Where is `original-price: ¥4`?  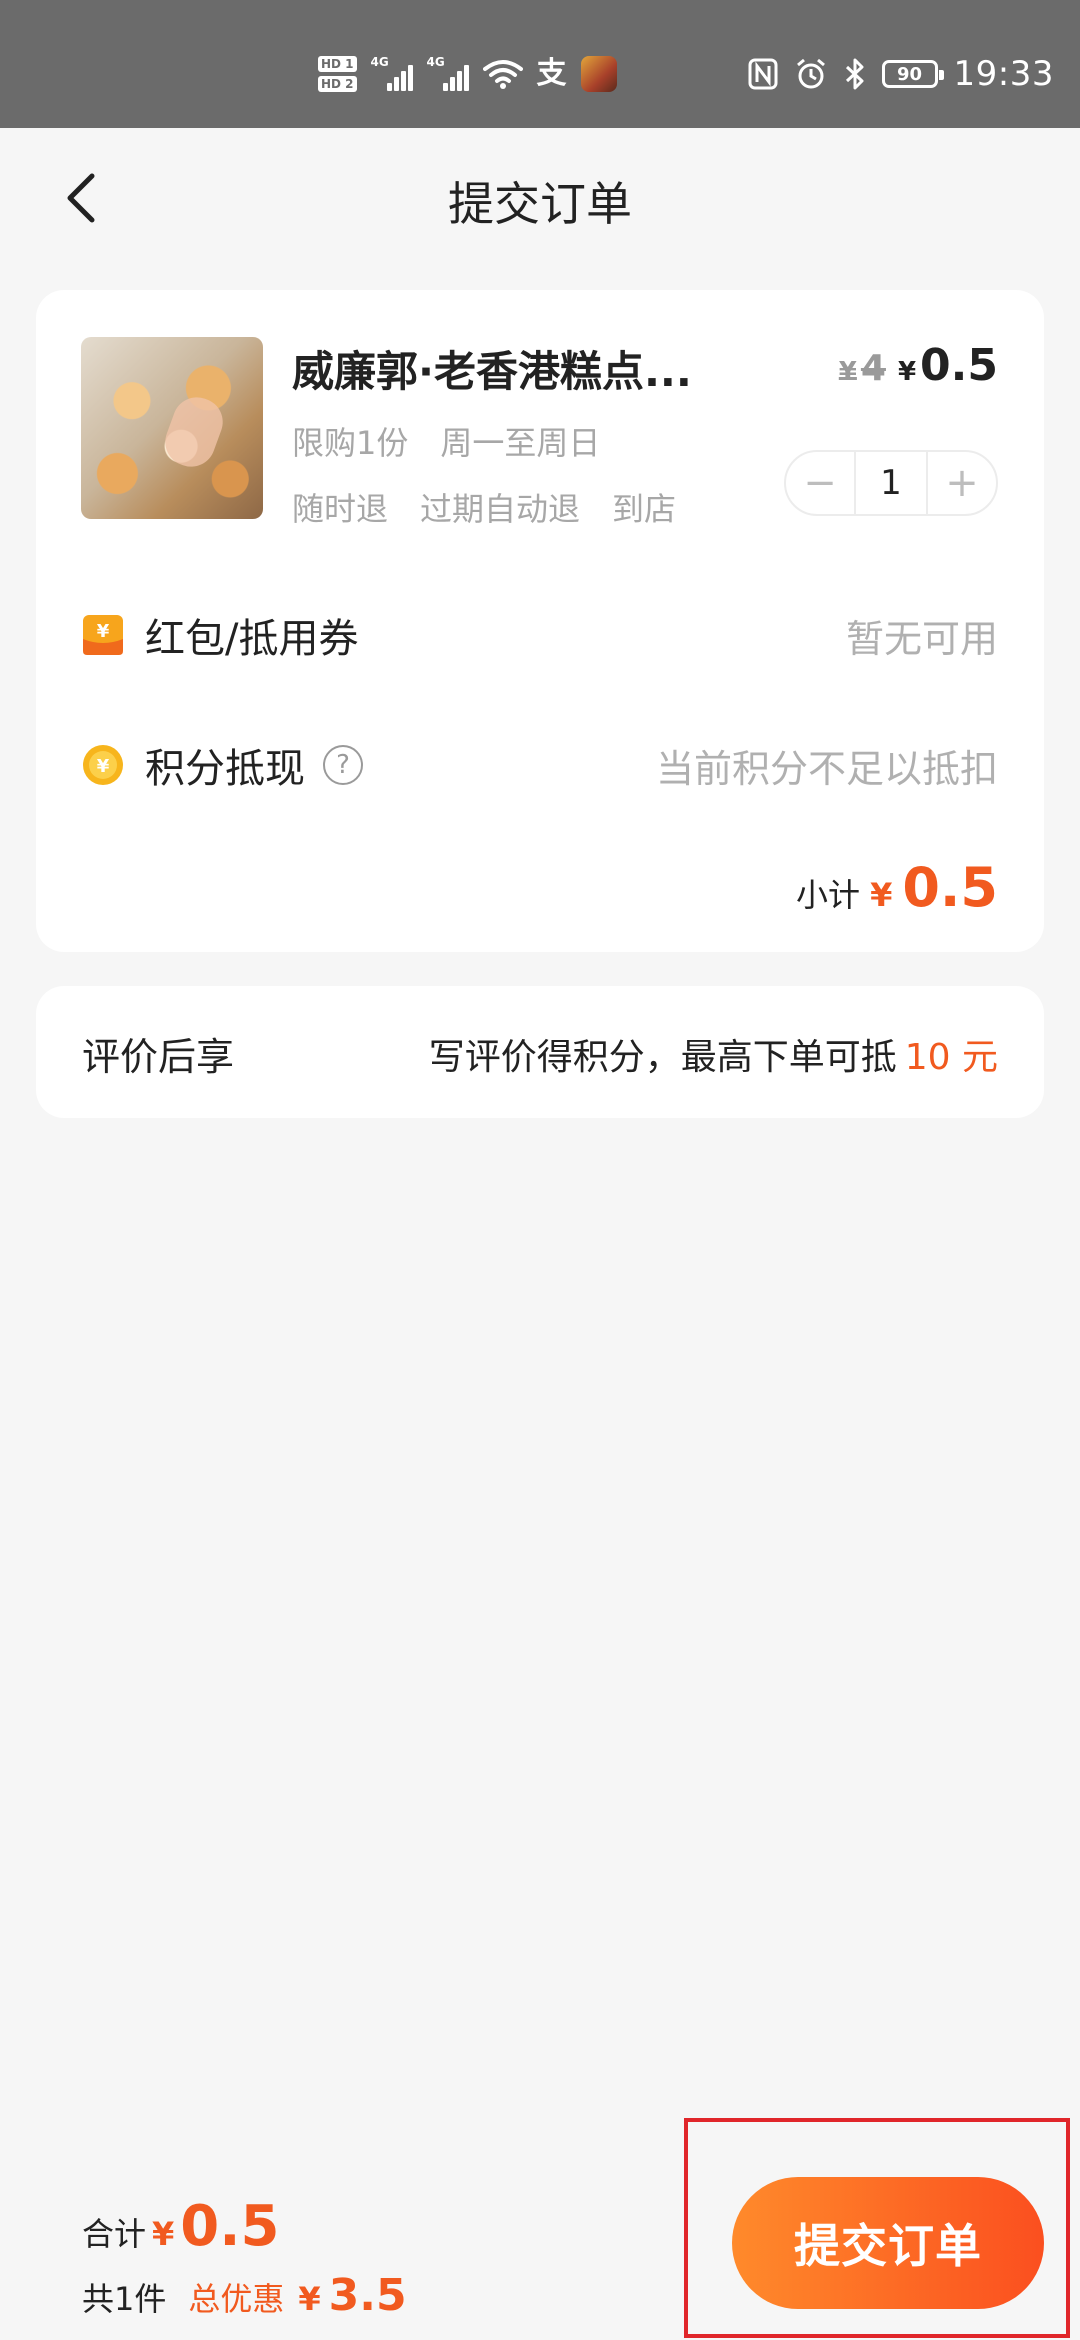 original-price: ¥4 is located at coordinates (862, 368).